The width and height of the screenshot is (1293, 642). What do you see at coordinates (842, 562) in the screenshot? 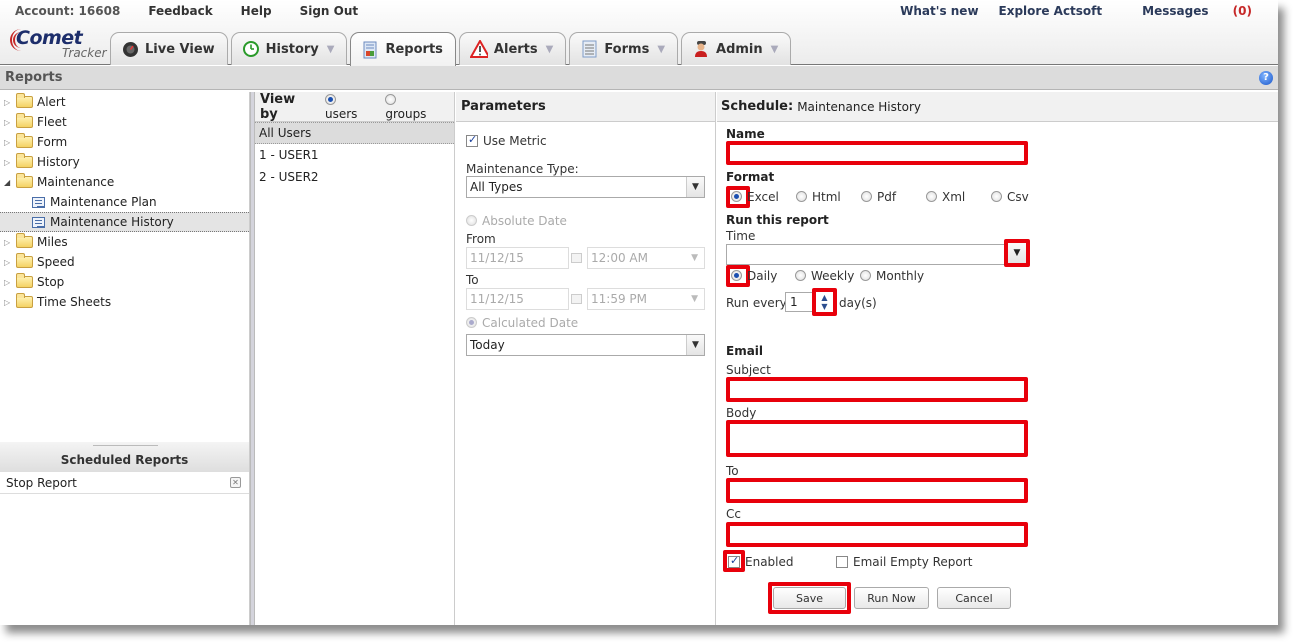
I see `checkbox-icon` at bounding box center [842, 562].